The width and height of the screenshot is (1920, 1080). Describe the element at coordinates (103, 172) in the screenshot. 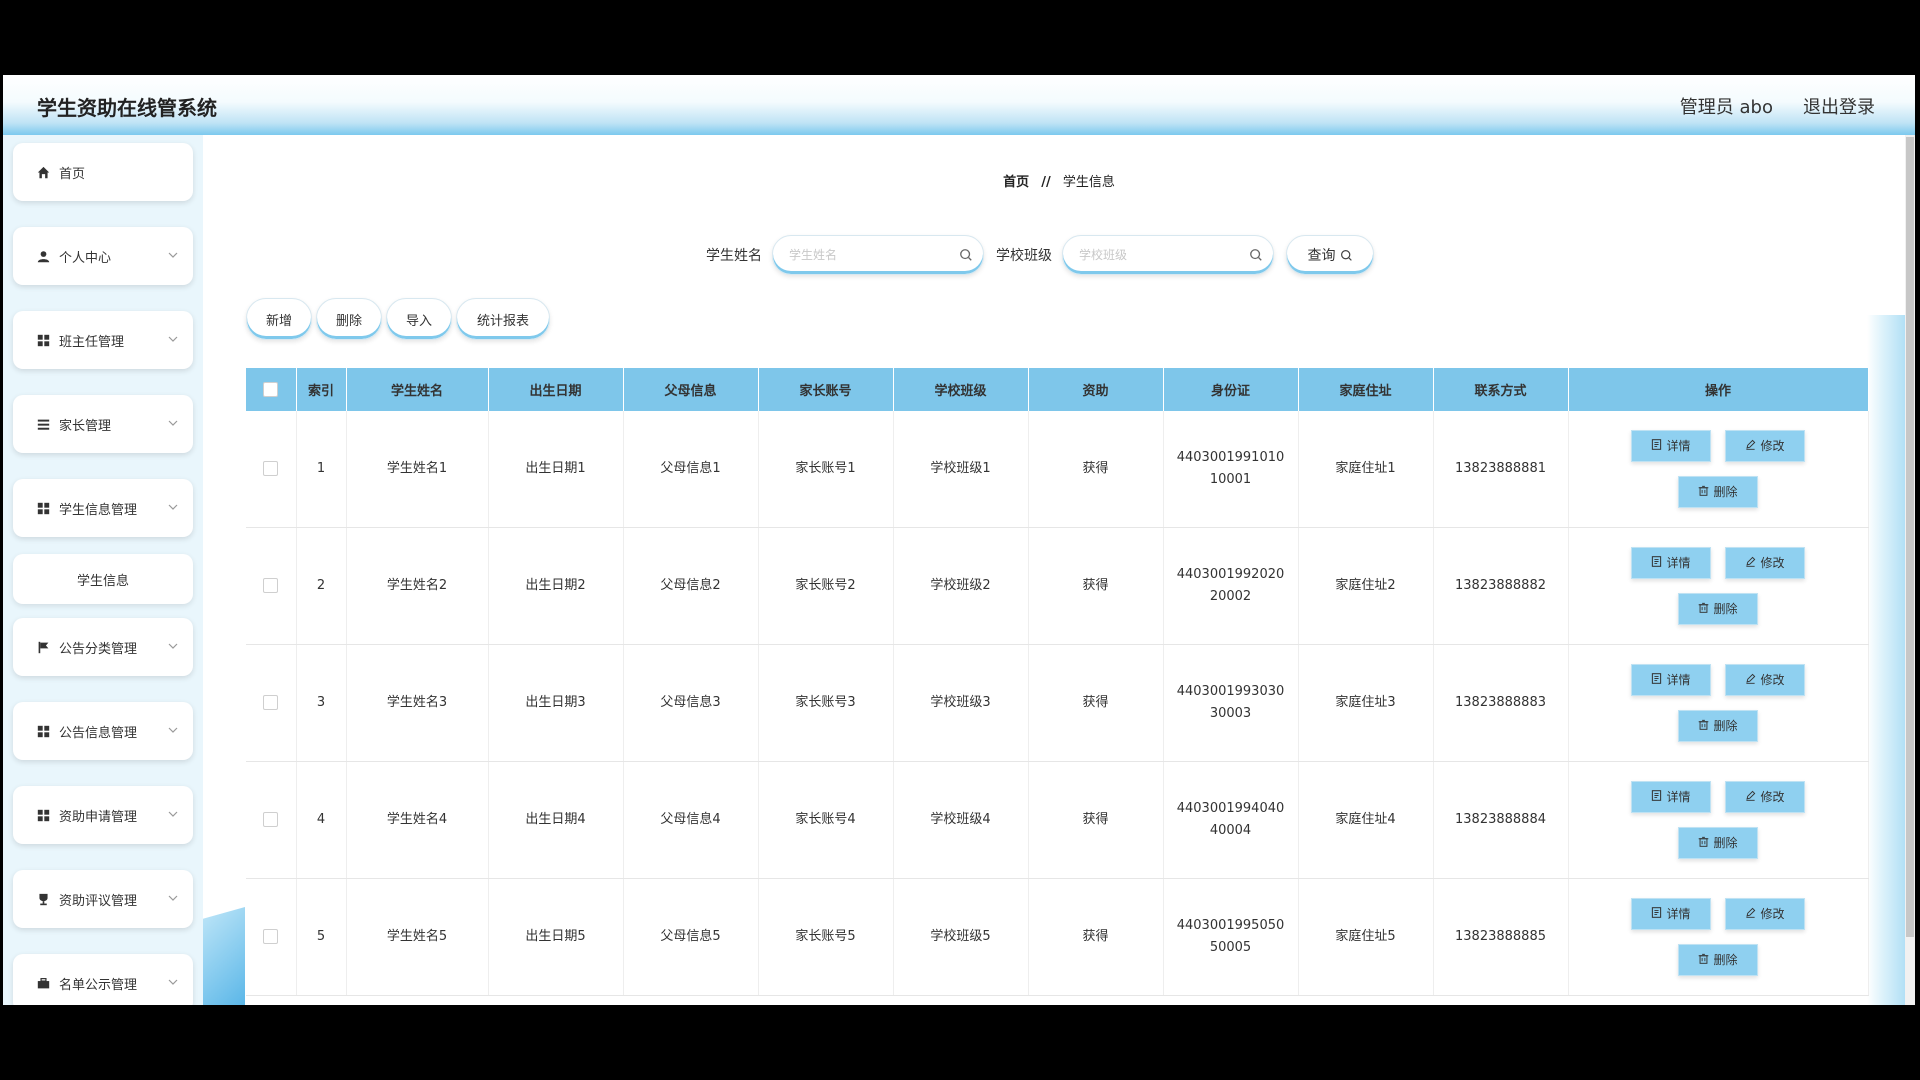

I see `sidebar-item-home: 首页` at that location.